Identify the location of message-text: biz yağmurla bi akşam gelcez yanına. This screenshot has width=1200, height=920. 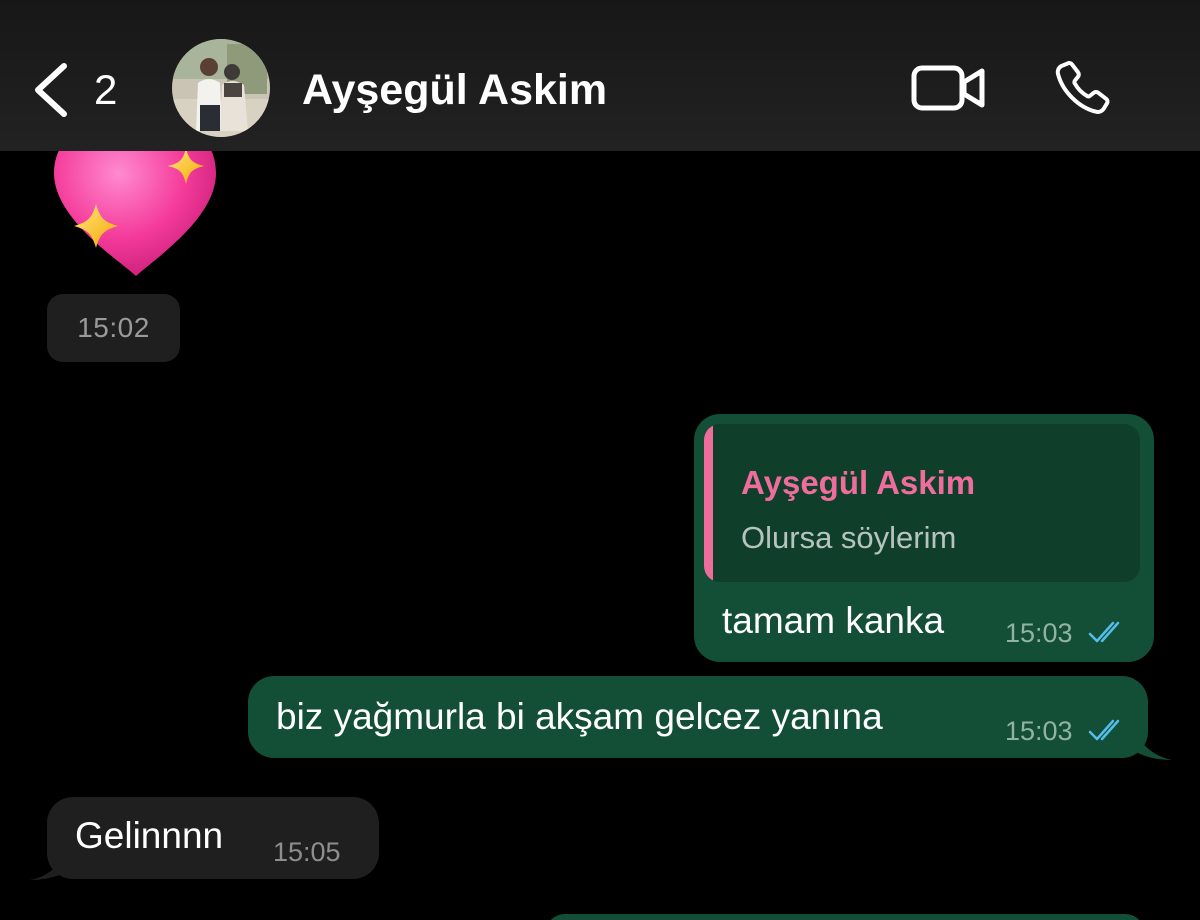
(579, 716).